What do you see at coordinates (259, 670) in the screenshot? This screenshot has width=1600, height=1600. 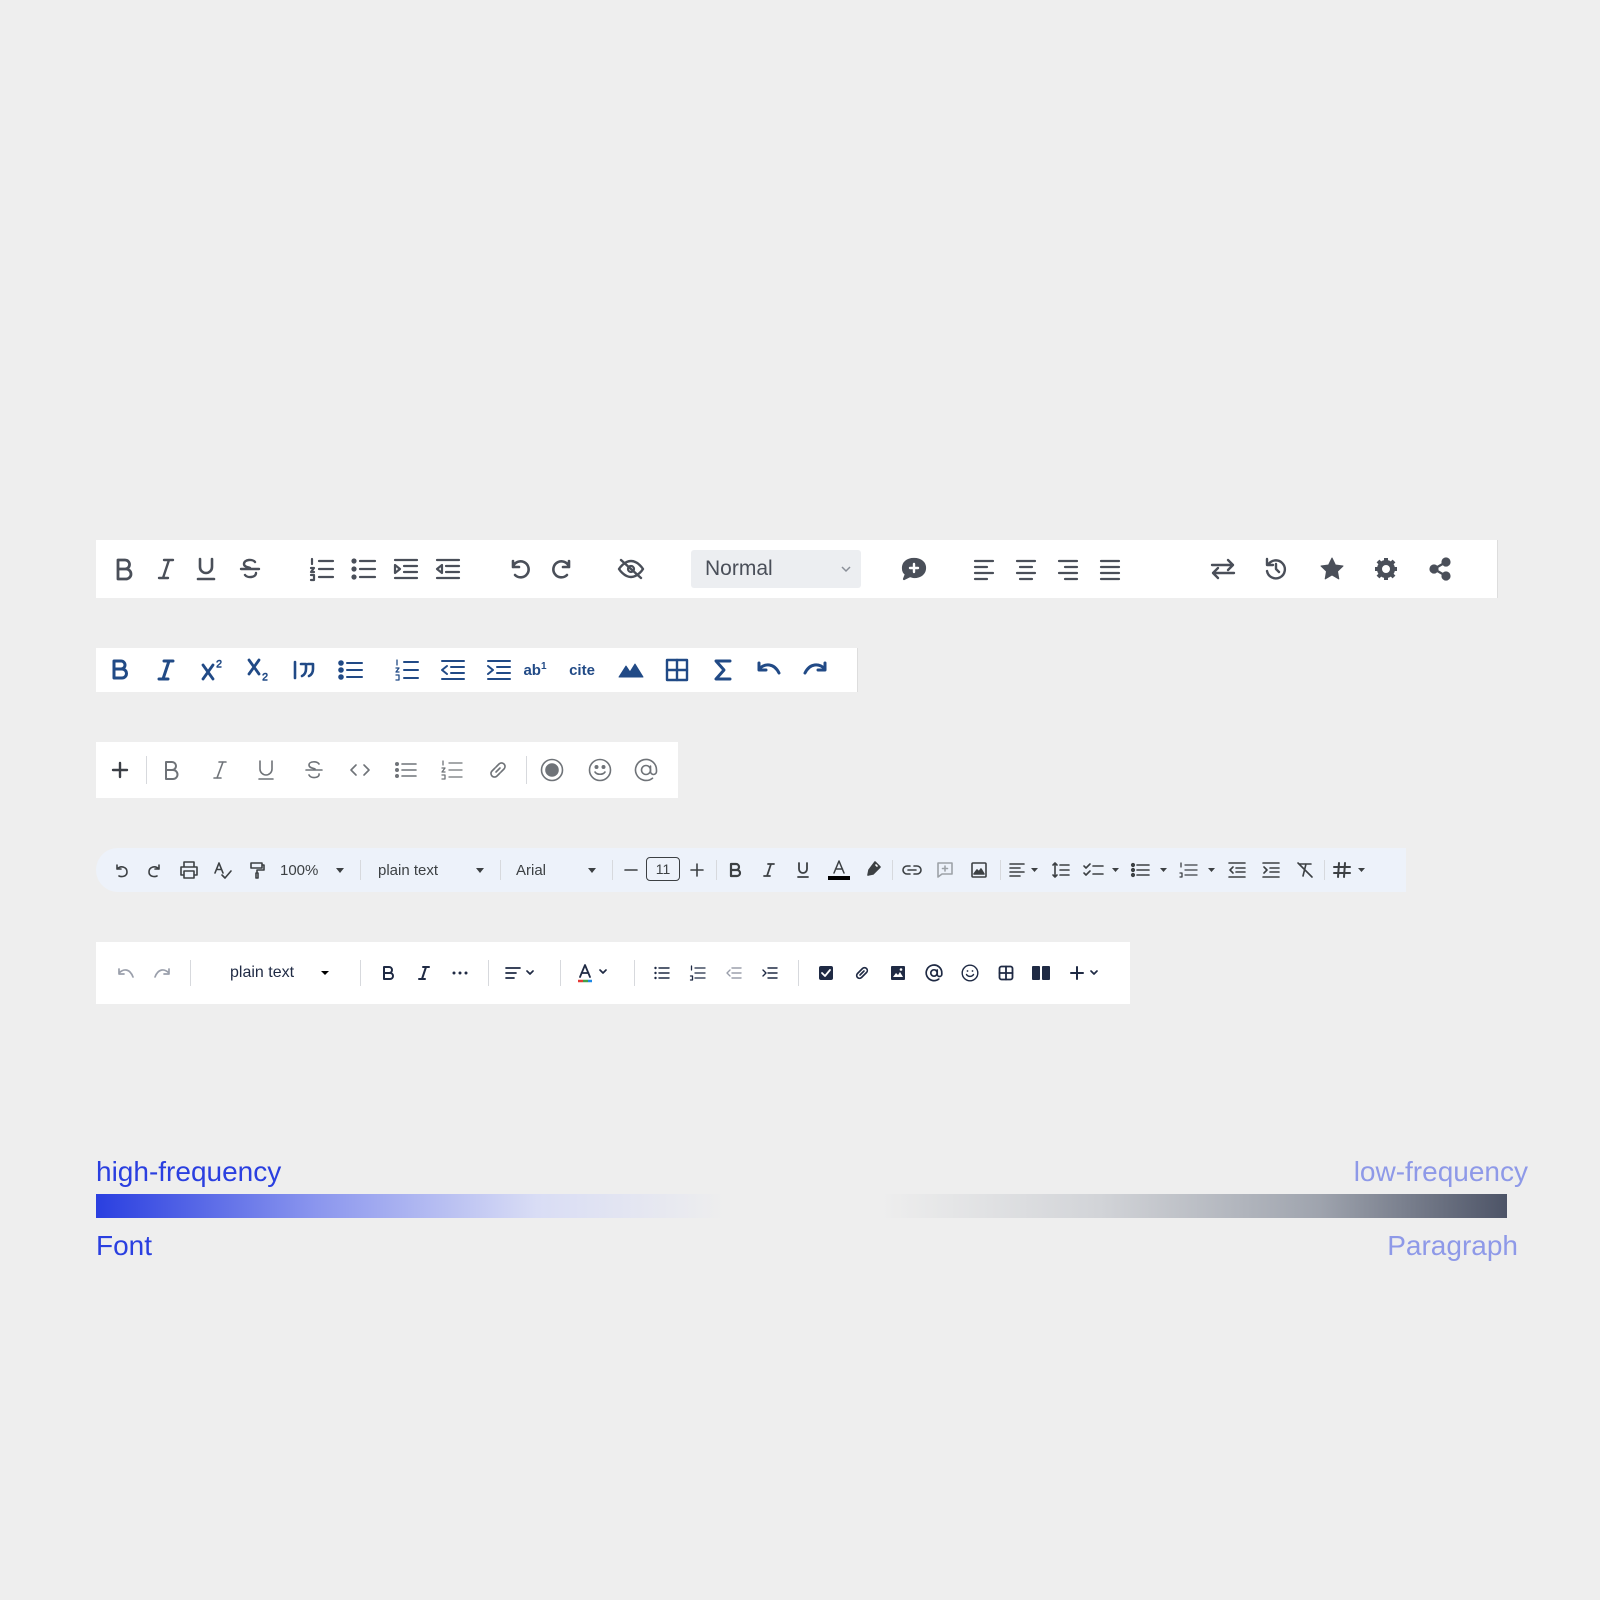 I see `subscript-button` at bounding box center [259, 670].